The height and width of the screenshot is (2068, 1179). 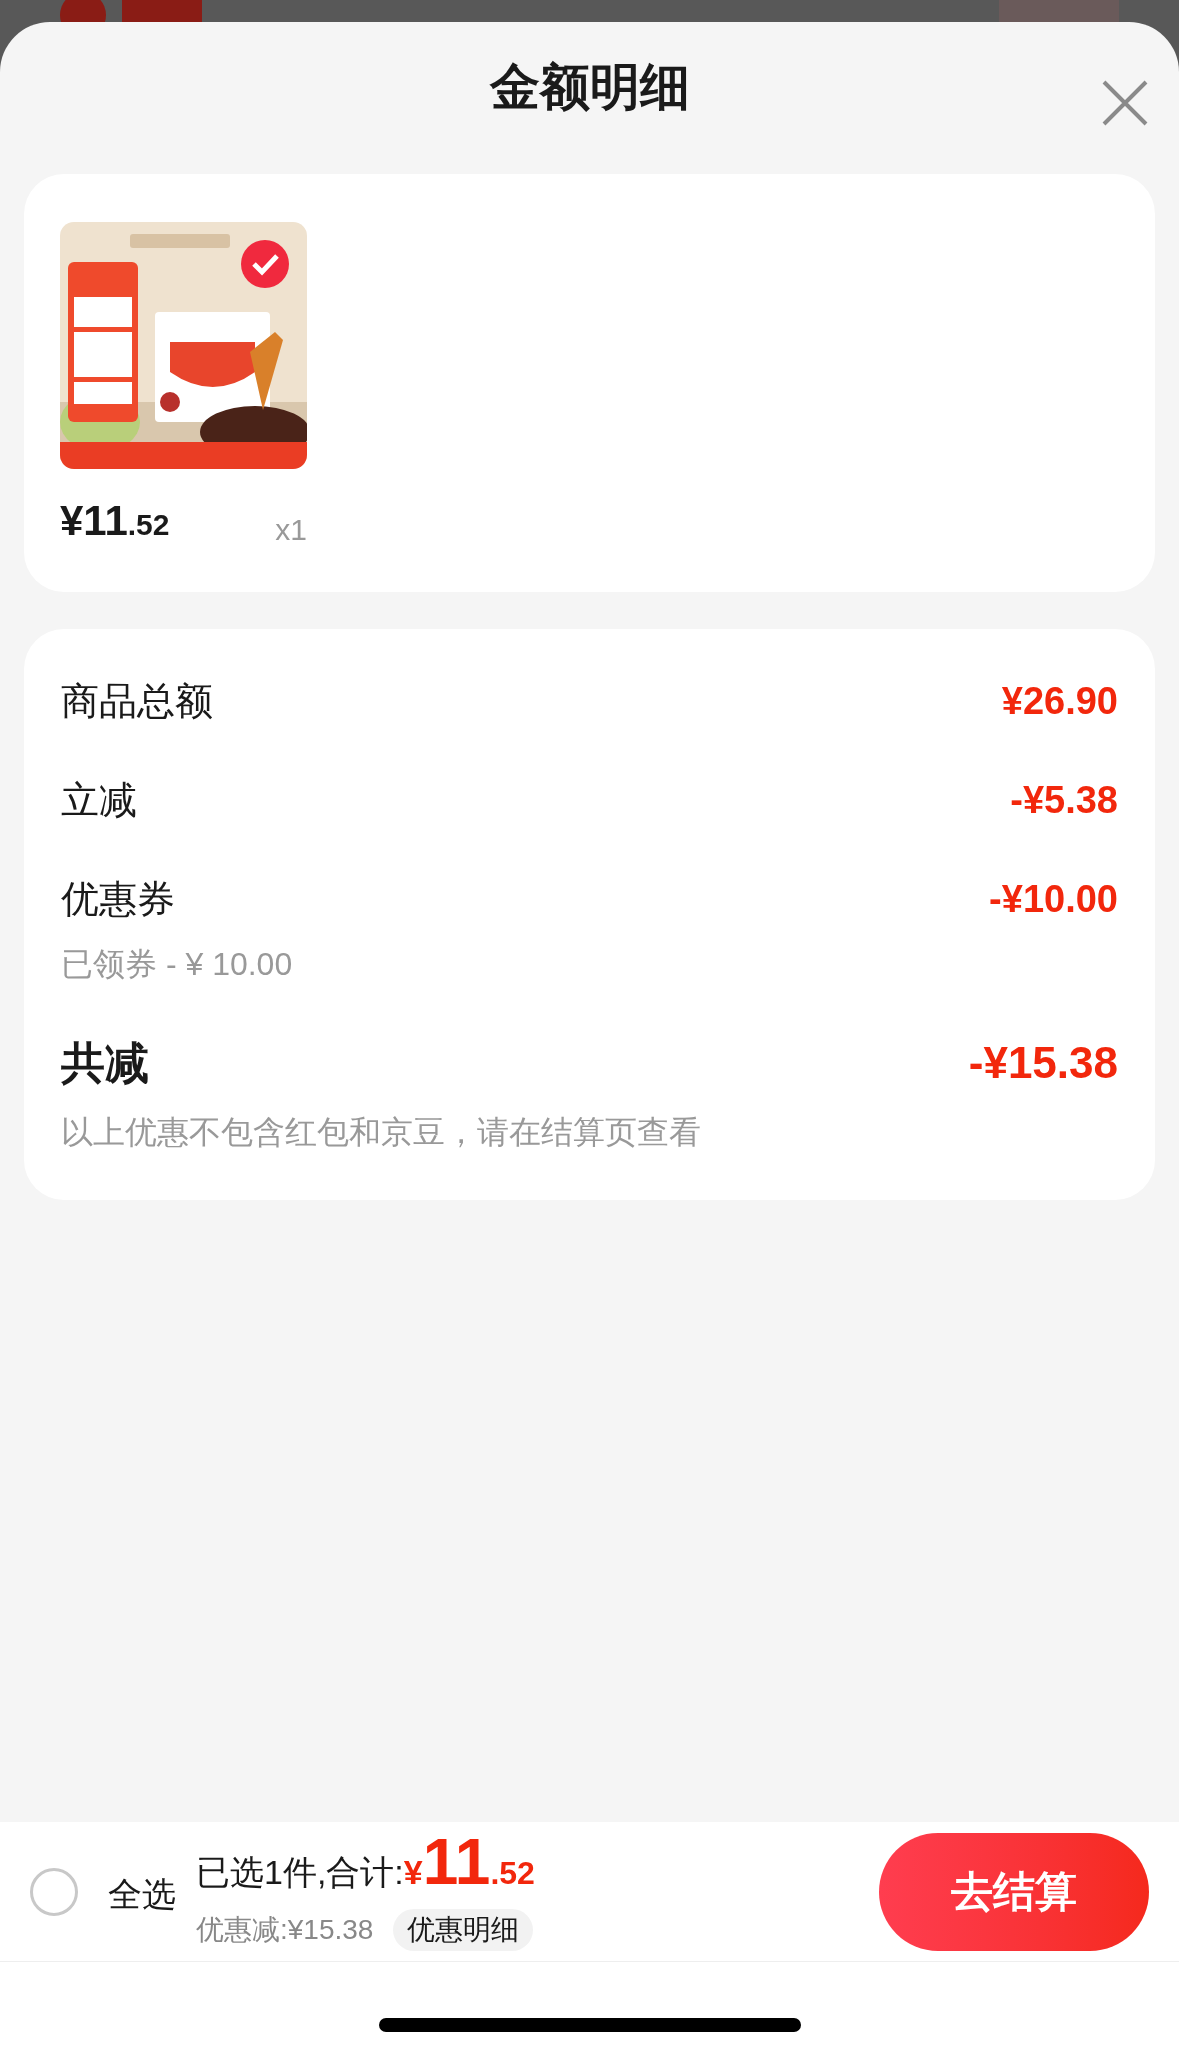 I want to click on summary-note: 以上优惠不包含红包和京豆，请在结算页查看, so click(x=381, y=1132).